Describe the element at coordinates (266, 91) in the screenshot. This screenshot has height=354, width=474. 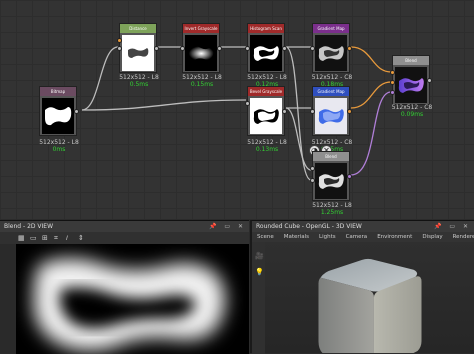
I see `node-bevel-header: Bevel Grayscale` at that location.